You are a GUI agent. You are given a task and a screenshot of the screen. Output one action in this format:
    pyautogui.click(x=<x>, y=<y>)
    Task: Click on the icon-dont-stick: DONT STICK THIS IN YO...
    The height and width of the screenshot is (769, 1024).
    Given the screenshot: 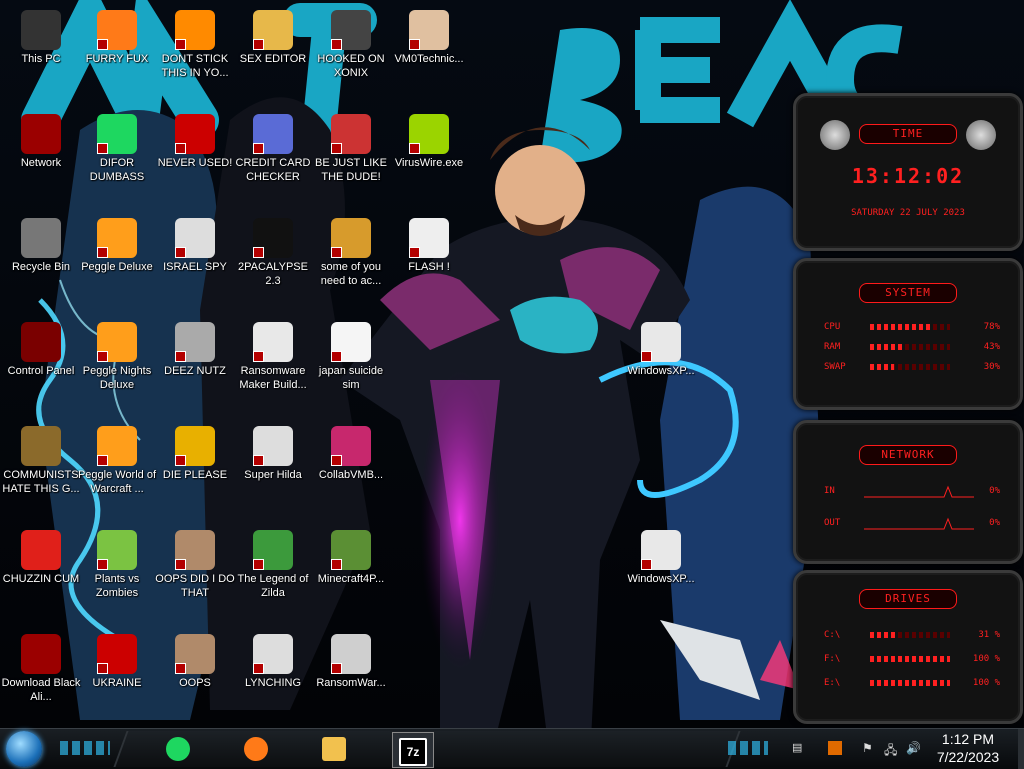 What is the action you would take?
    pyautogui.click(x=195, y=42)
    